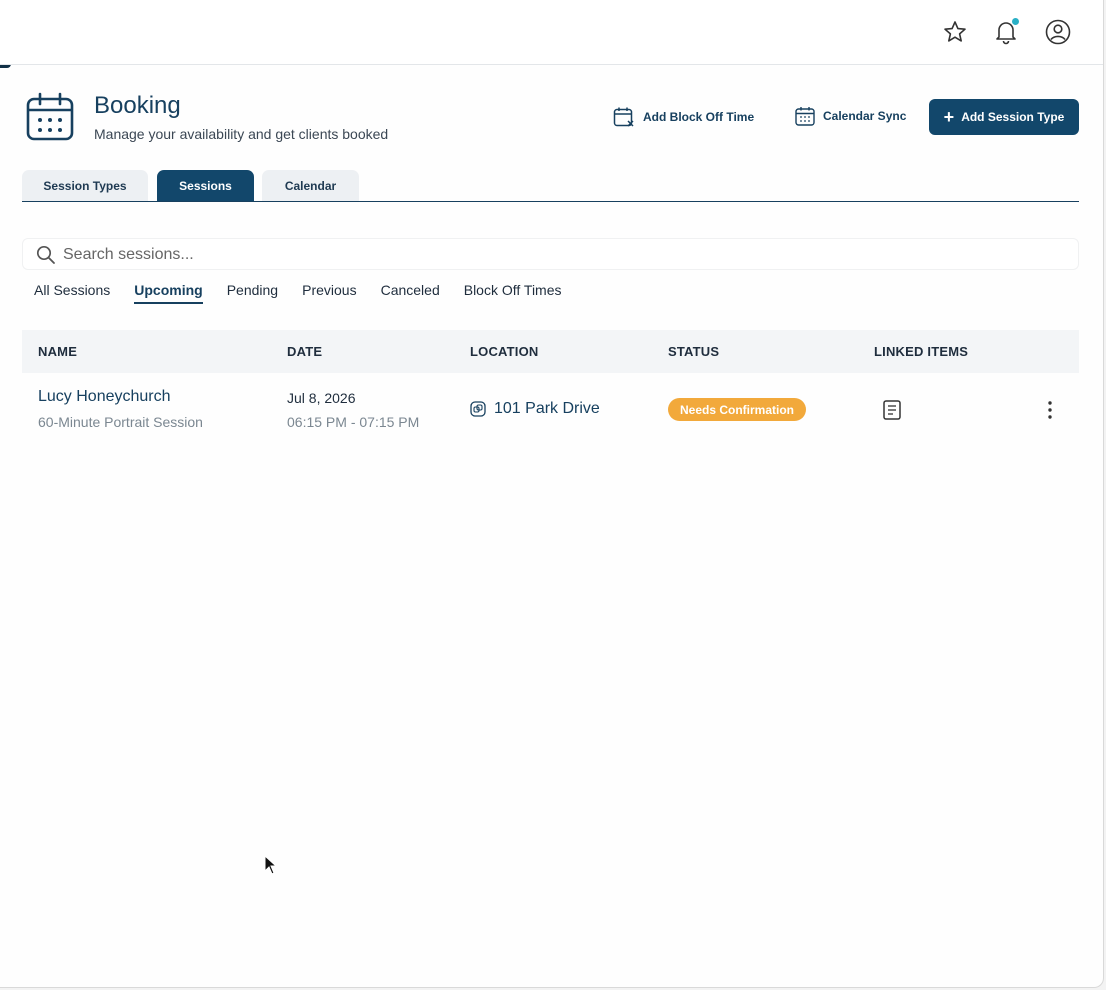 The image size is (1106, 990). What do you see at coordinates (1058, 32) in the screenshot?
I see `user-circle-icon` at bounding box center [1058, 32].